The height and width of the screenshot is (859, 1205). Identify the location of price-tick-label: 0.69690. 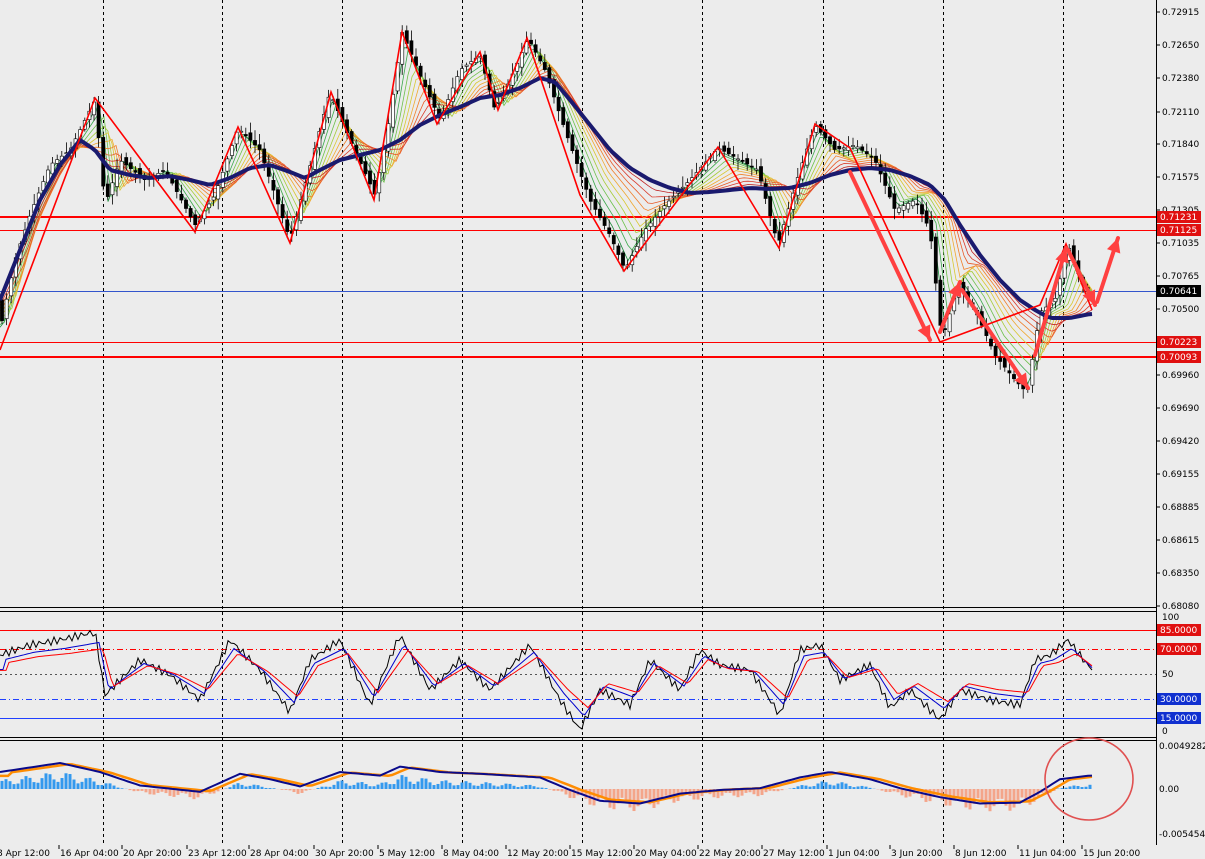
(1180, 409).